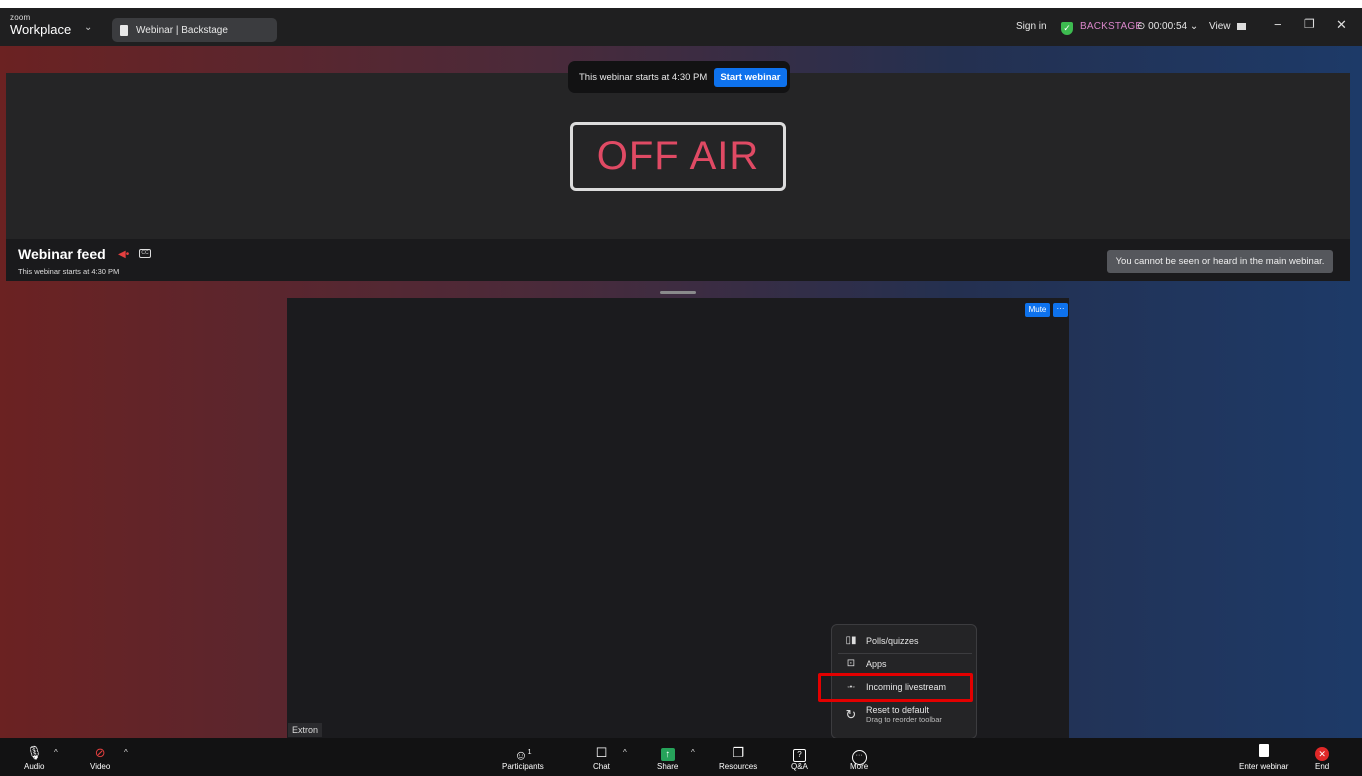 The width and height of the screenshot is (1362, 776). Describe the element at coordinates (1341, 25) in the screenshot. I see `close-icon: ✕` at that location.